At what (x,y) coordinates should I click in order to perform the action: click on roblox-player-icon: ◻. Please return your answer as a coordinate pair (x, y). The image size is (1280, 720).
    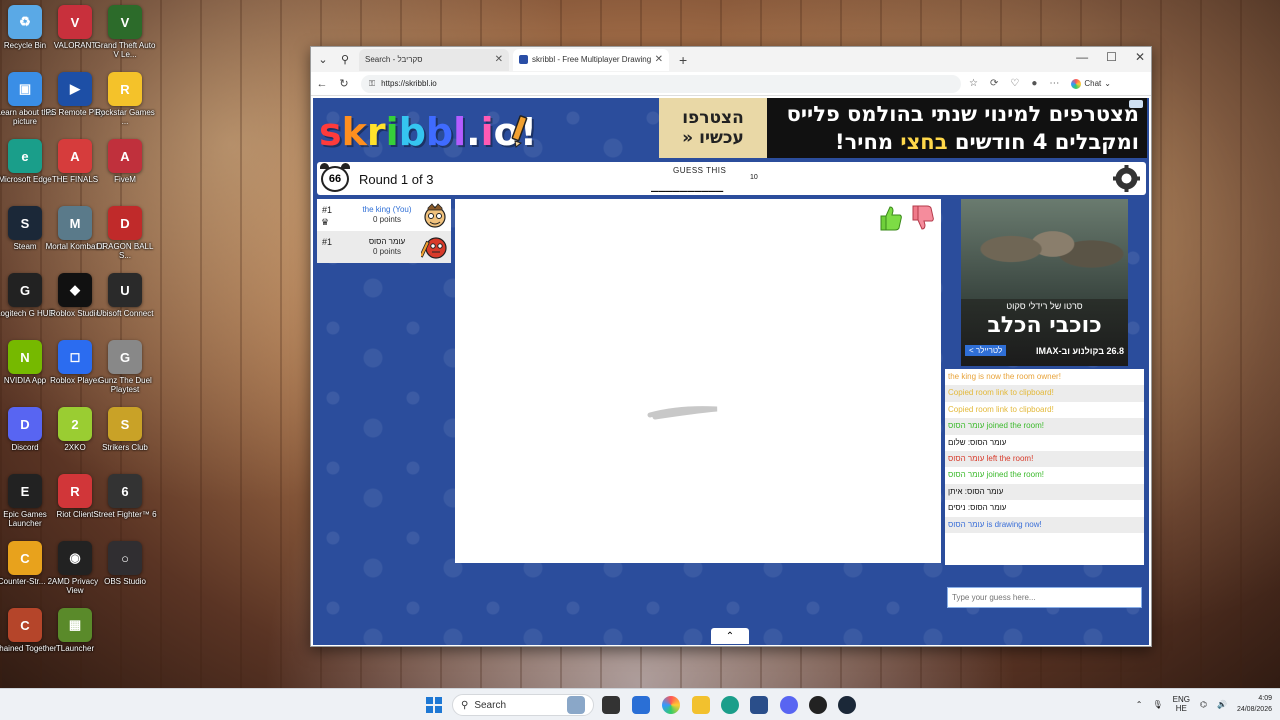
    Looking at the image, I should click on (75, 357).